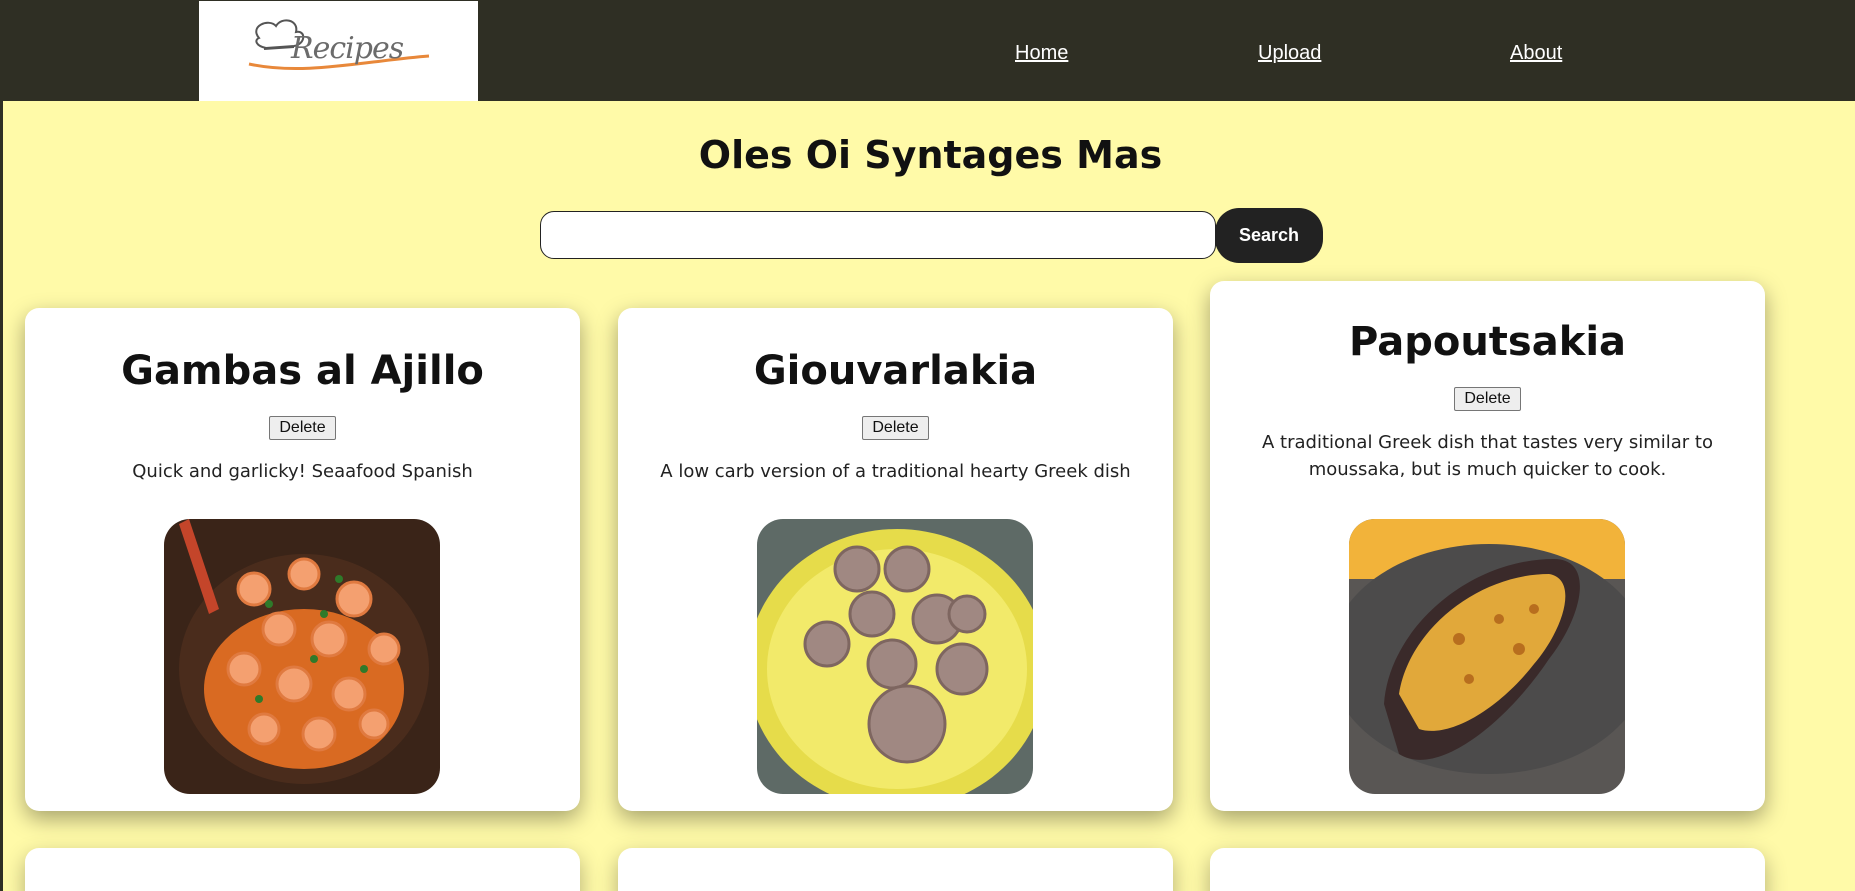 This screenshot has height=891, width=1855. What do you see at coordinates (929, 50) in the screenshot?
I see `top-navbar: Recipes Home Upload About` at bounding box center [929, 50].